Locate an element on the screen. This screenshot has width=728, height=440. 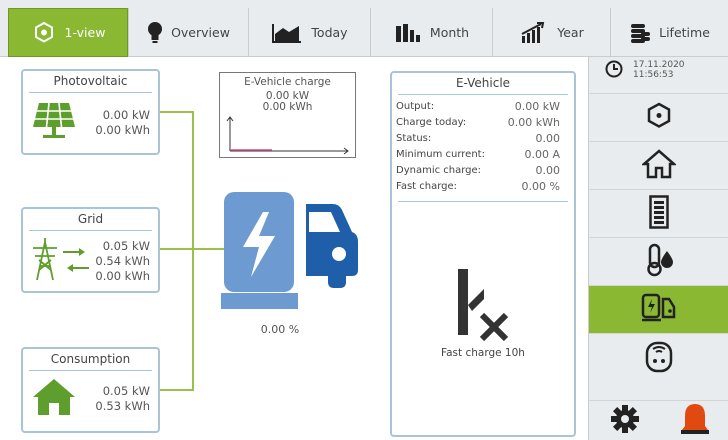
clock: 17.11.2020 11:56:53 is located at coordinates (658, 75).